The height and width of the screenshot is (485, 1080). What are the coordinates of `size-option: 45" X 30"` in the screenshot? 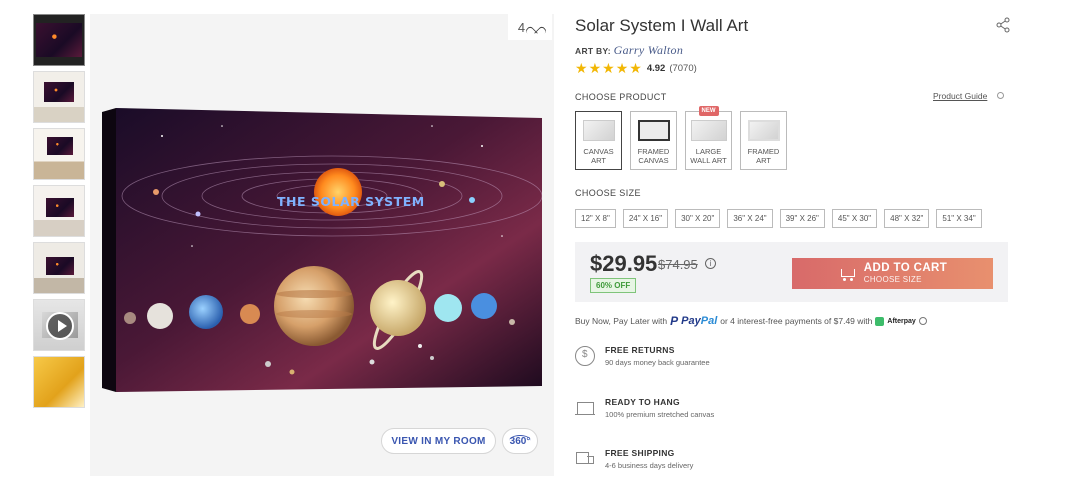 It's located at (854, 218).